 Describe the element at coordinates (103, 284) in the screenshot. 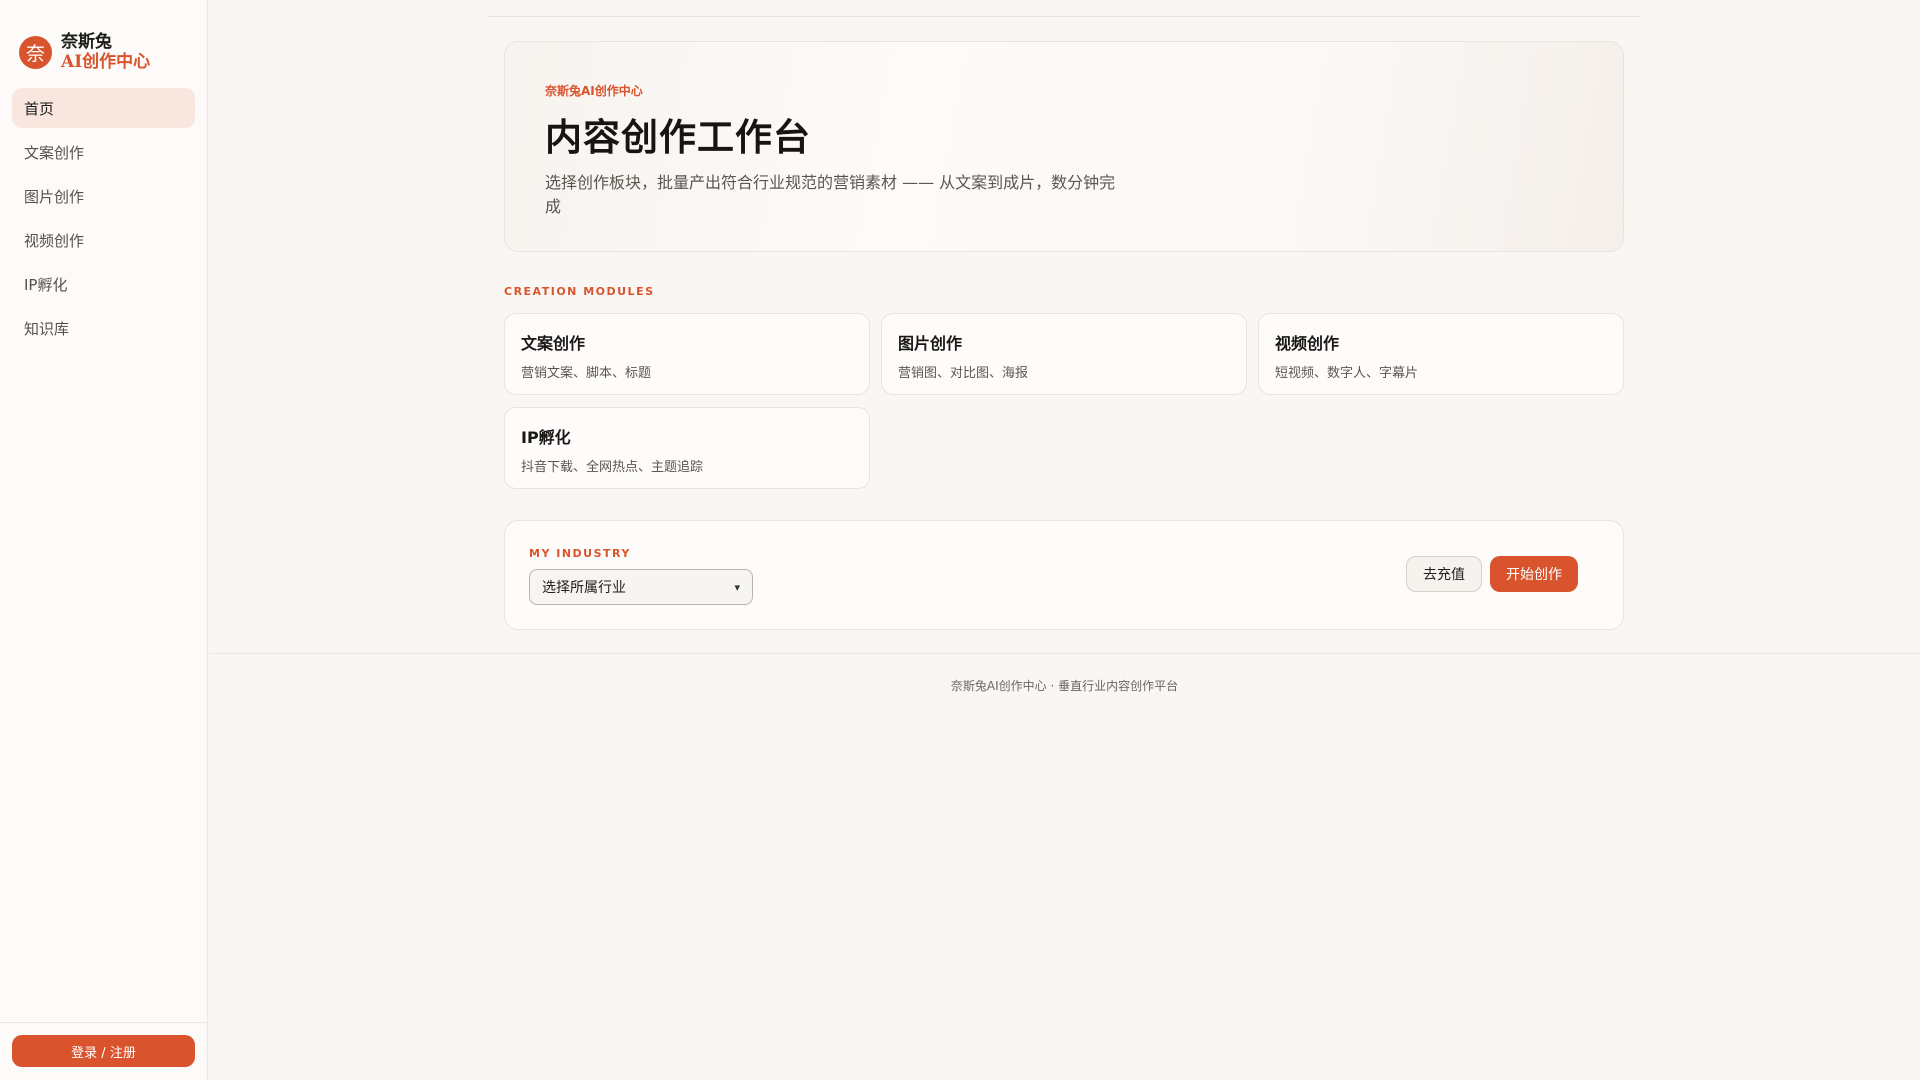

I see `sidebar-item-ip: IP孵化` at that location.